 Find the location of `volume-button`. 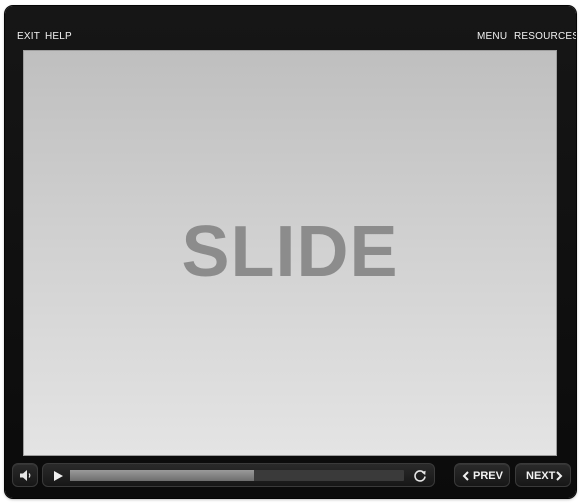

volume-button is located at coordinates (25, 475).